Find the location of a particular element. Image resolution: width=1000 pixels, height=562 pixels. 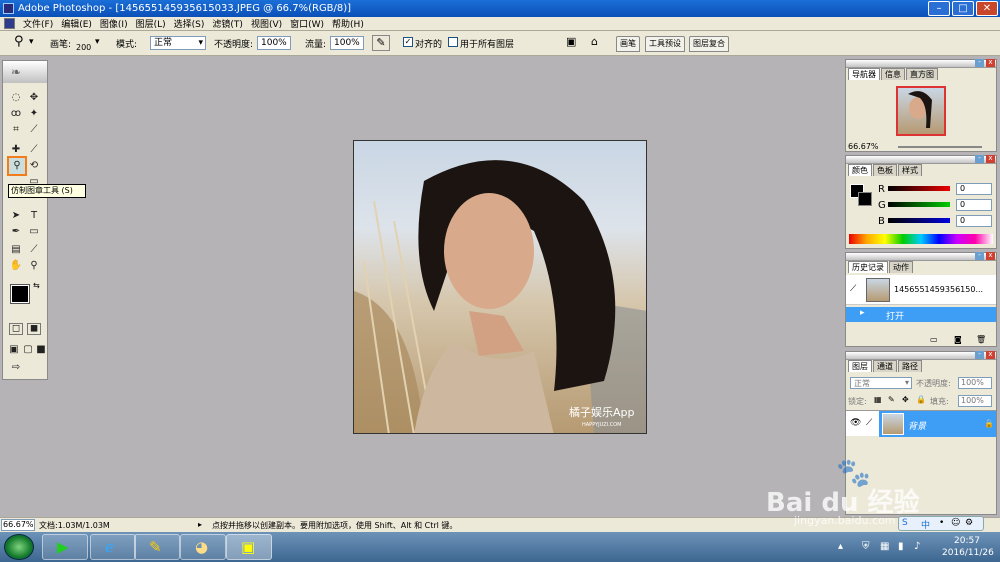

shape-icon: ▭ is located at coordinates (34, 232).